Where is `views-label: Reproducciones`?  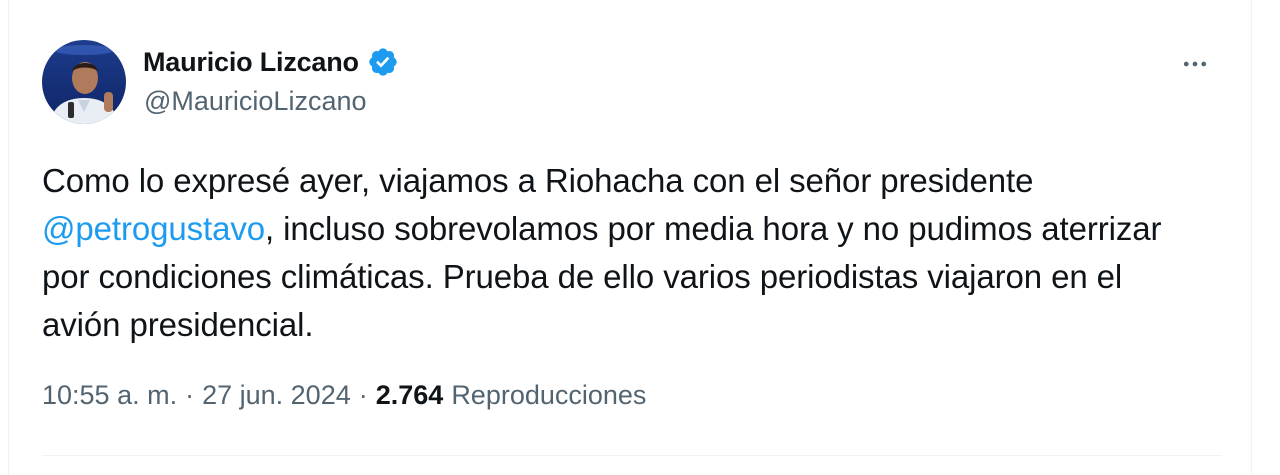 views-label: Reproducciones is located at coordinates (549, 395).